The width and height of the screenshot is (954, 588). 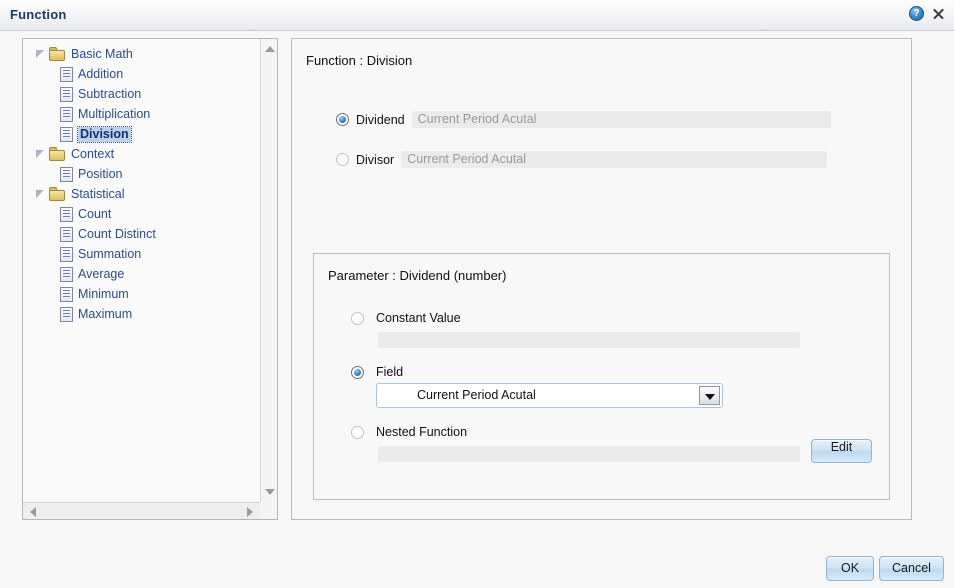 I want to click on scroll-up-arrow-icon, so click(x=270, y=49).